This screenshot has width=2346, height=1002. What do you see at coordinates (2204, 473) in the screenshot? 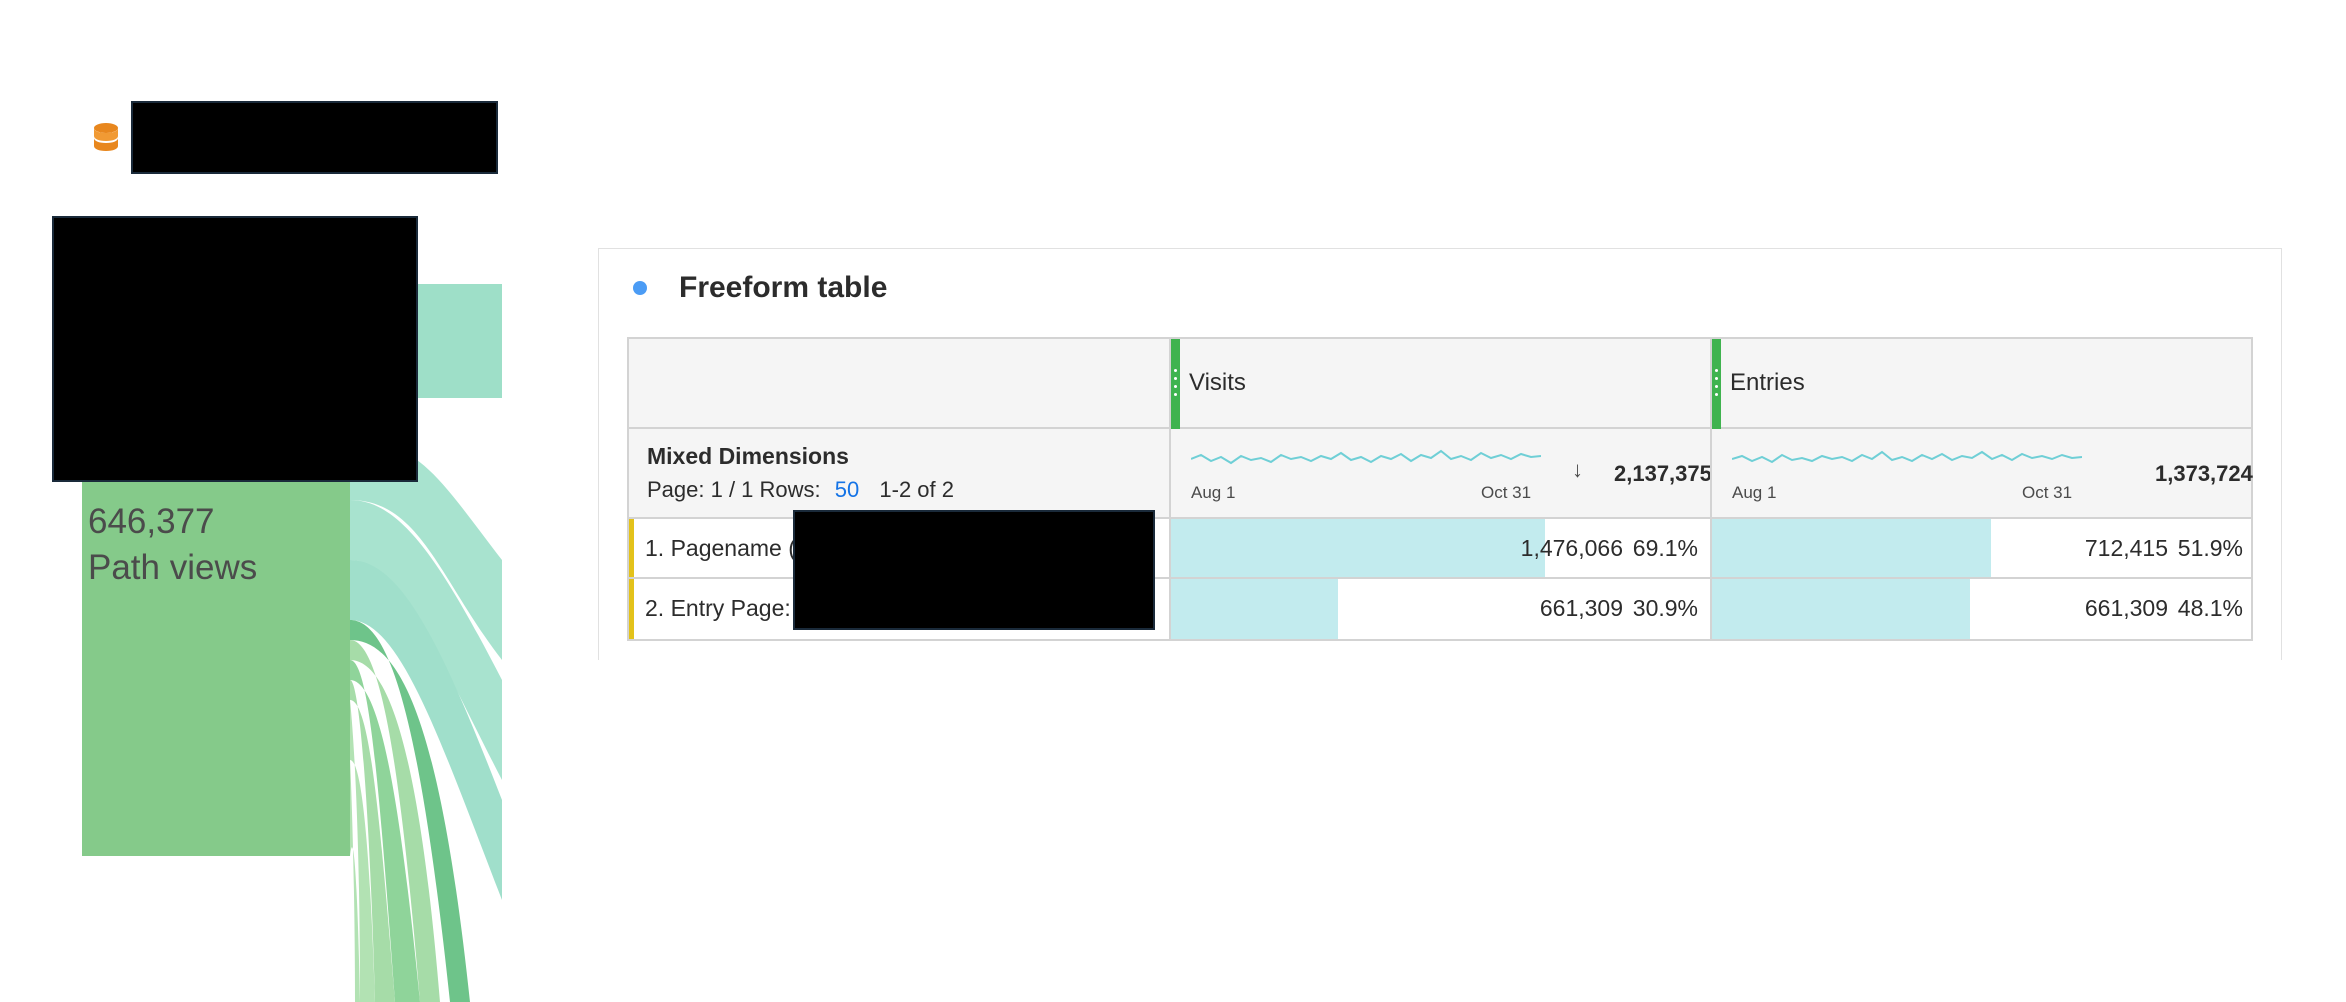
I see `total-entries: 1,373,724` at bounding box center [2204, 473].